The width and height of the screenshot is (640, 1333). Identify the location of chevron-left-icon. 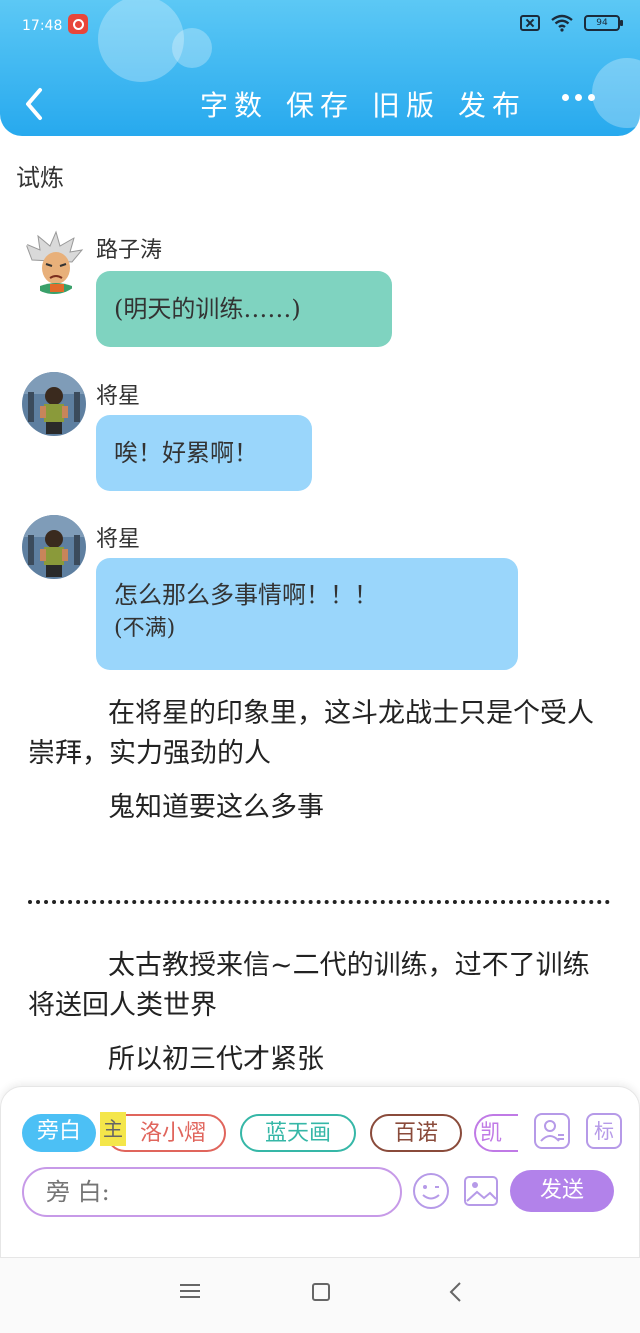
(34, 104).